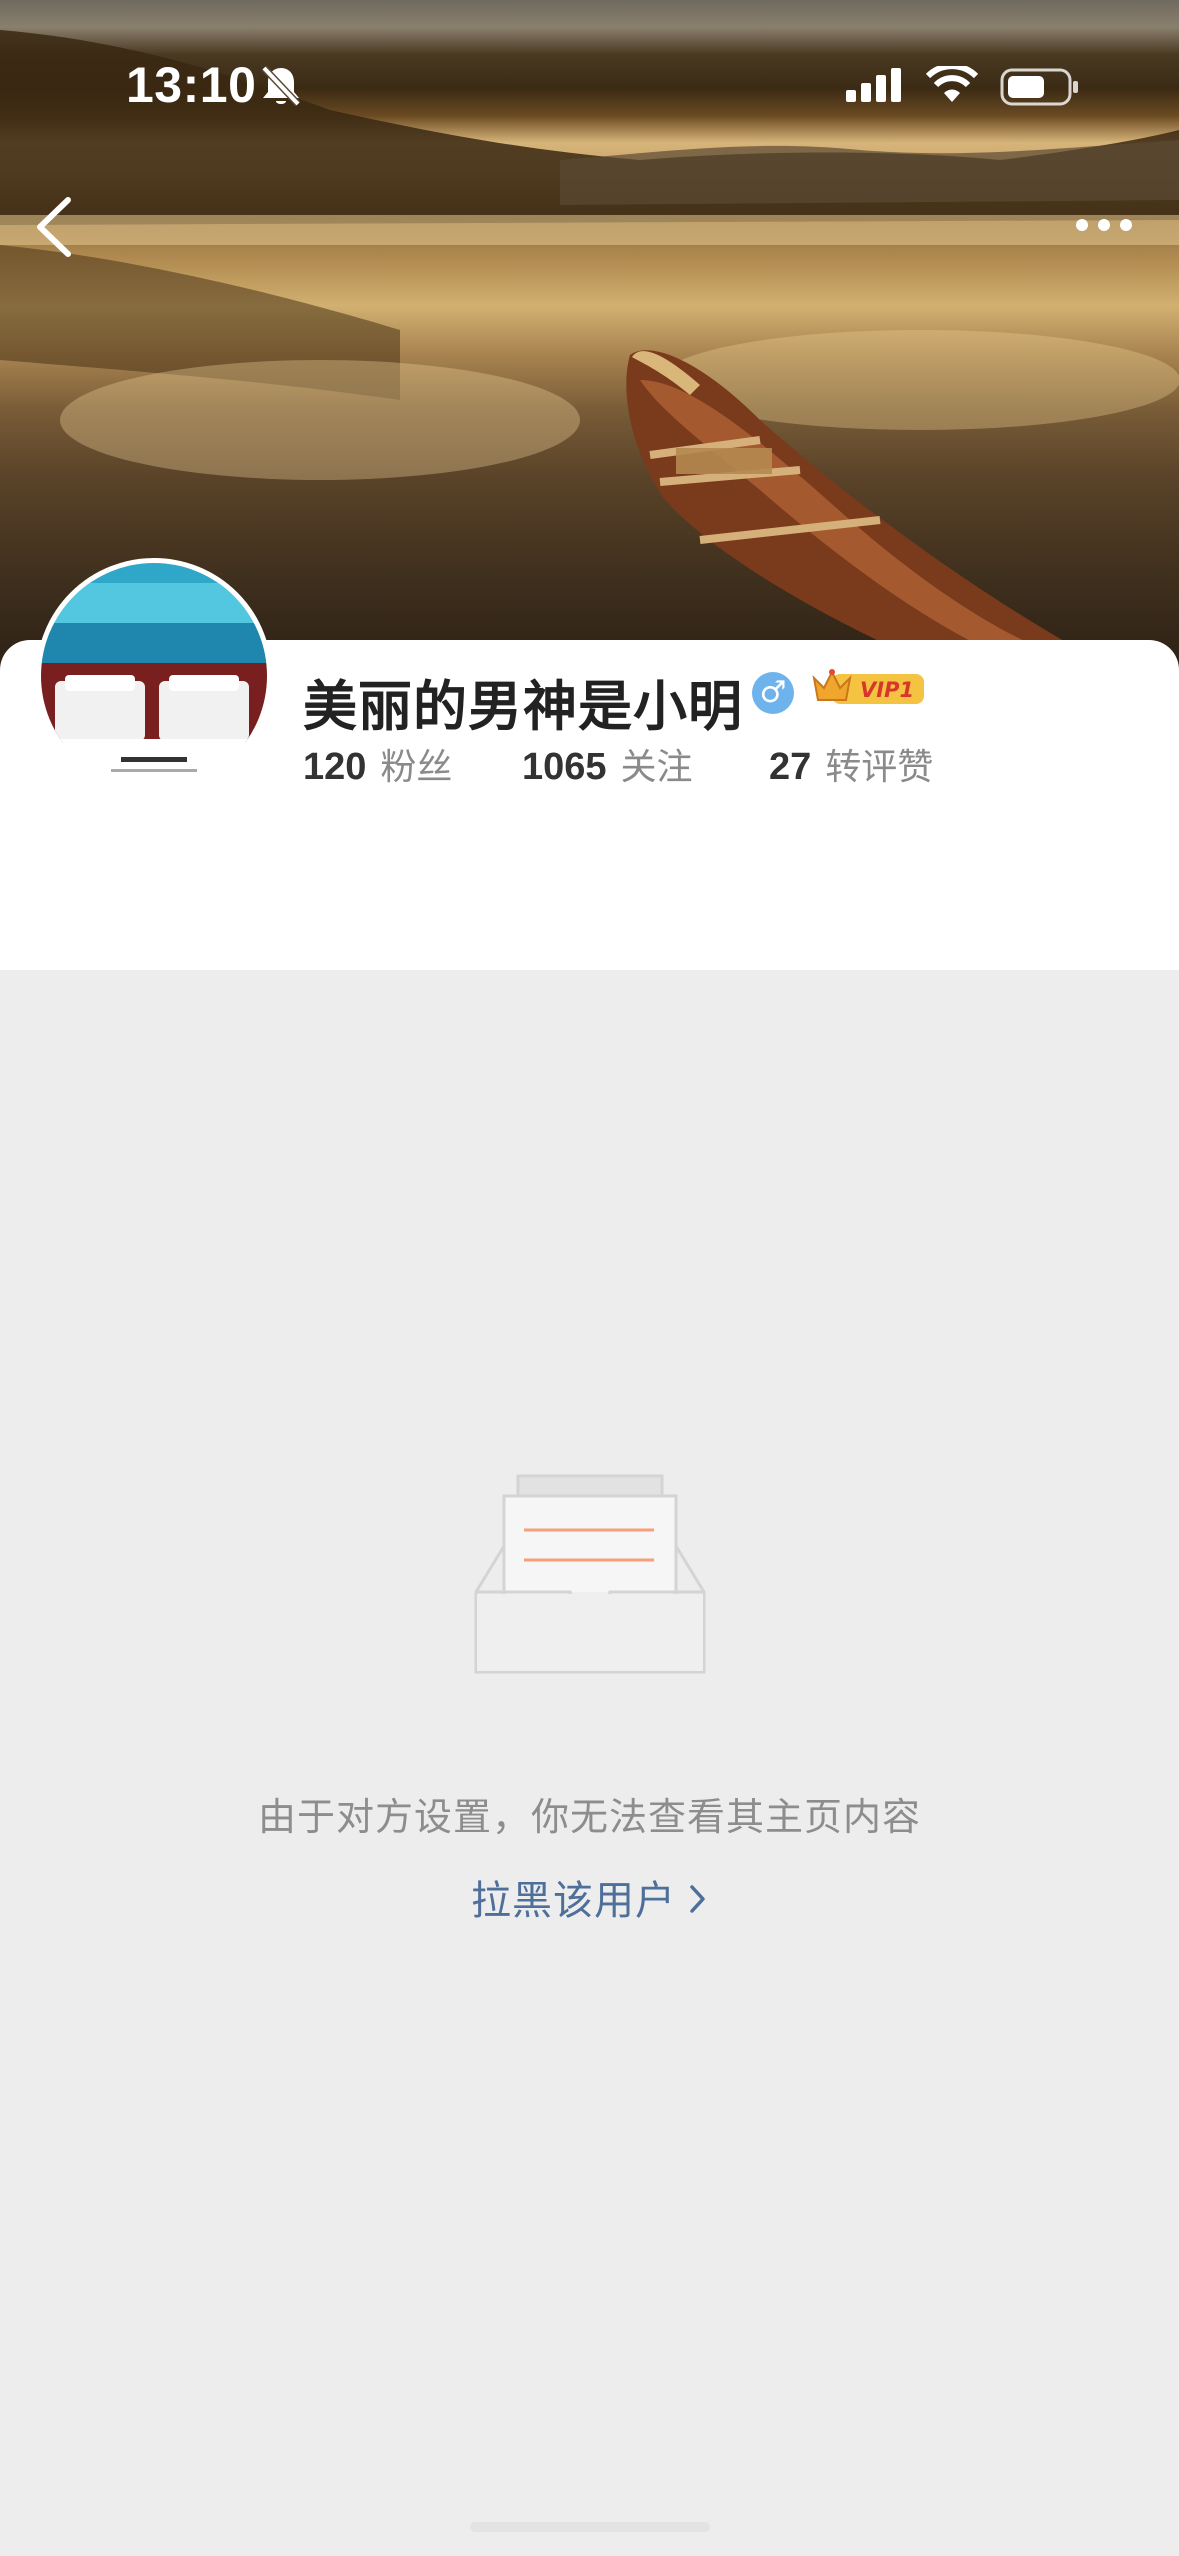  What do you see at coordinates (698, 1903) in the screenshot?
I see `chevron-right-icon` at bounding box center [698, 1903].